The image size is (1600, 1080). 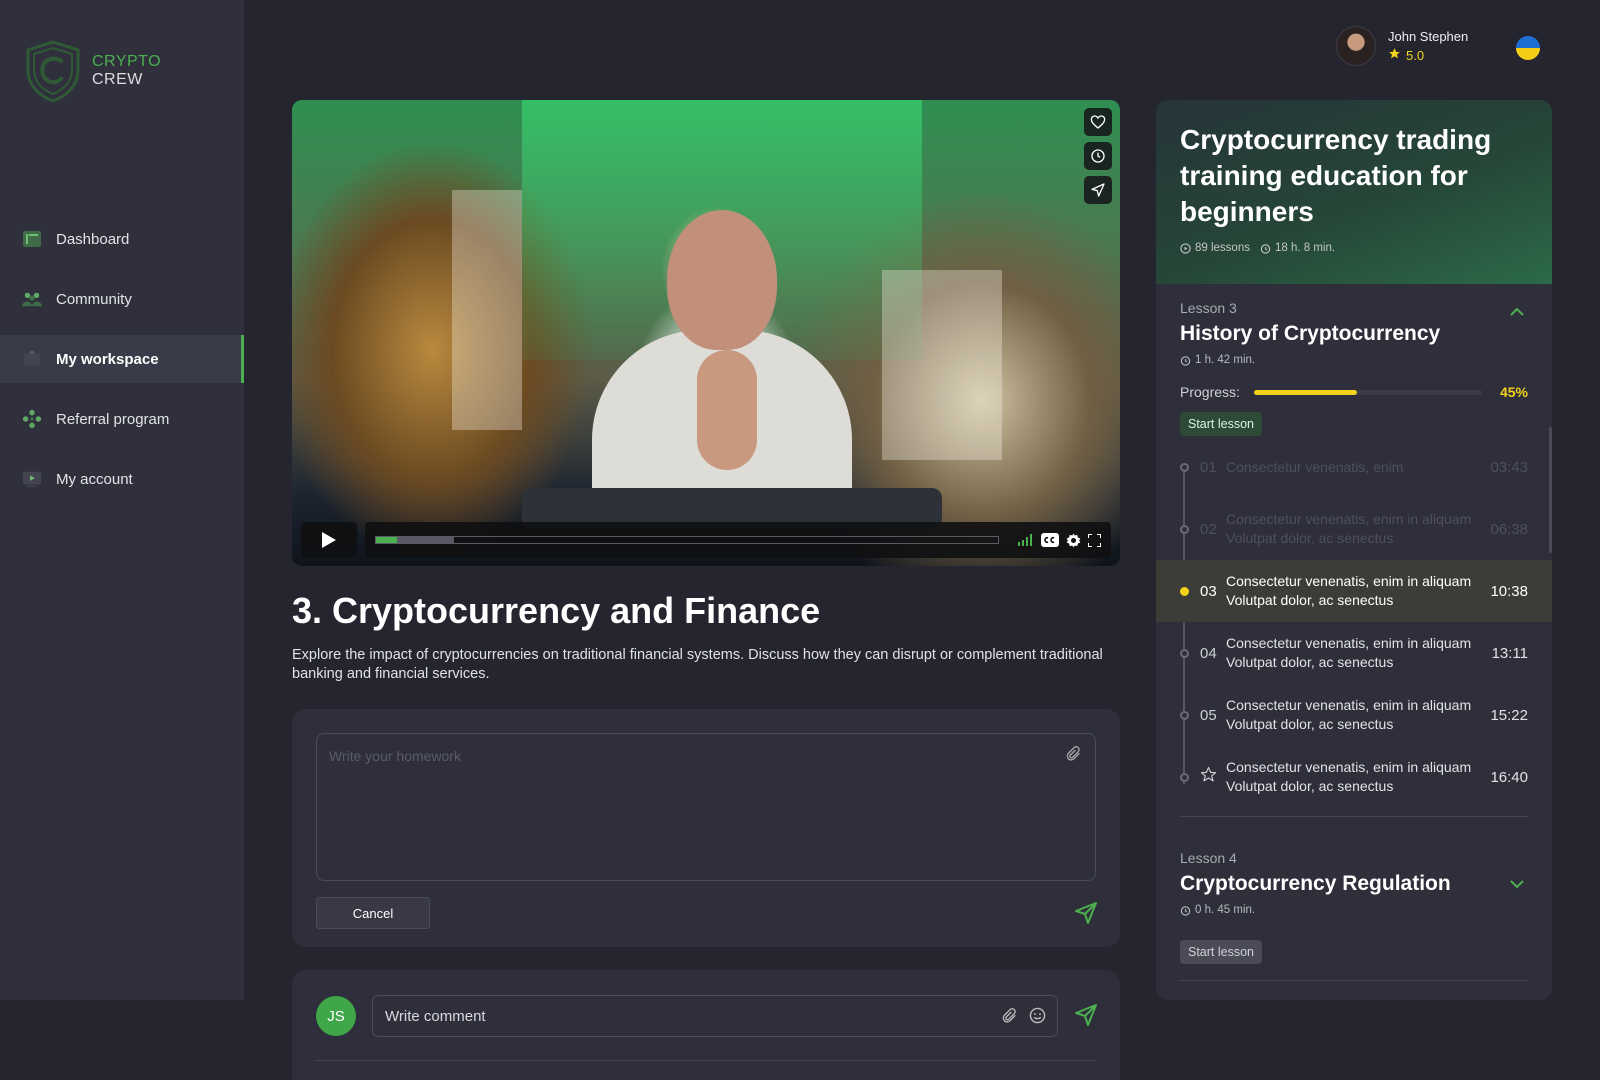 What do you see at coordinates (556, 610) in the screenshot?
I see `lesson-title: 3. Cryptocurrency and Finance` at bounding box center [556, 610].